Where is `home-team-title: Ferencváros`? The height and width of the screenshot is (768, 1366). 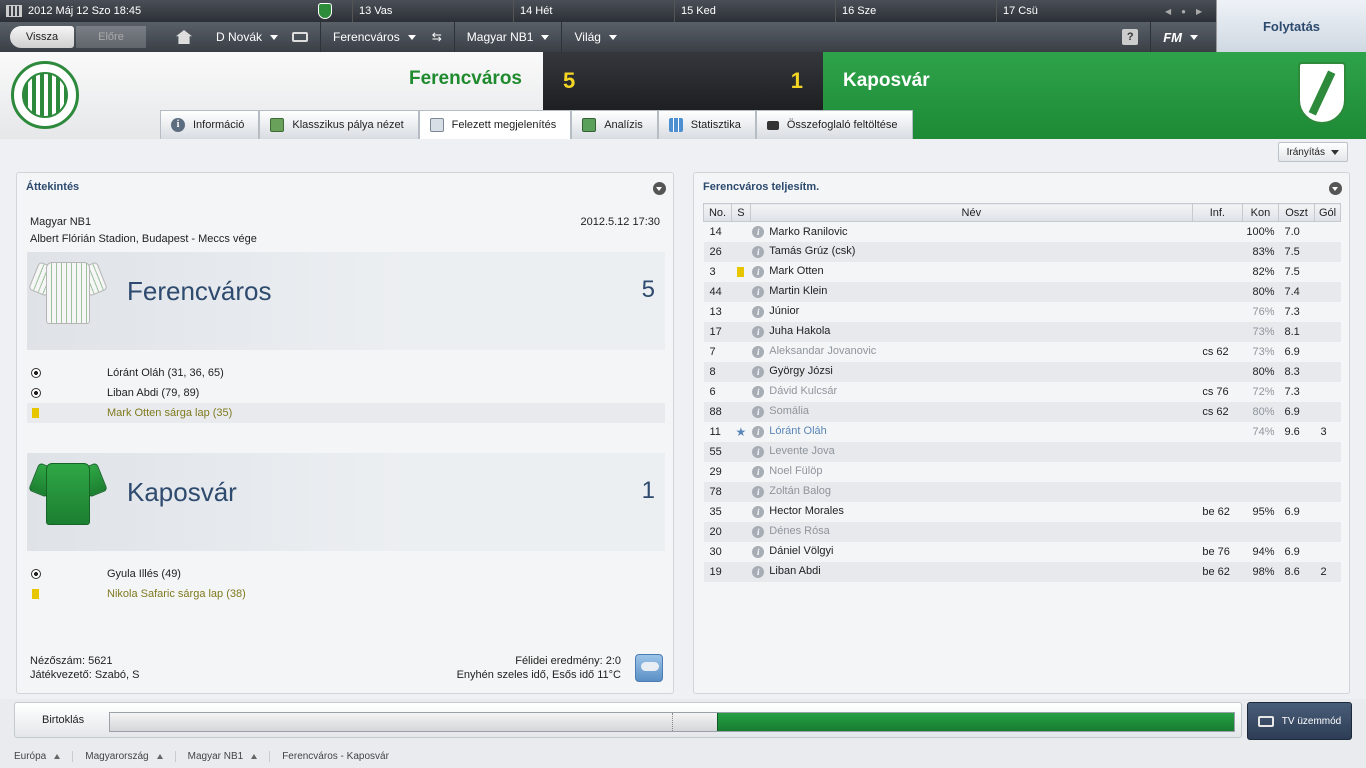
home-team-title: Ferencváros is located at coordinates (199, 291).